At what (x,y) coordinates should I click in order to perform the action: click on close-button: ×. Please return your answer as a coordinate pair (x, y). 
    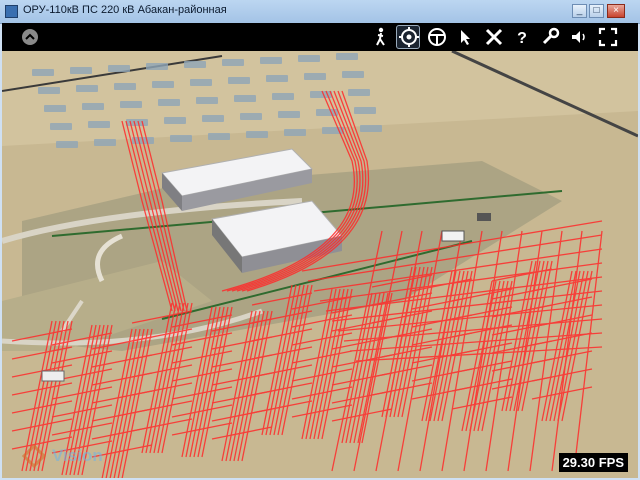
    Looking at the image, I should click on (616, 11).